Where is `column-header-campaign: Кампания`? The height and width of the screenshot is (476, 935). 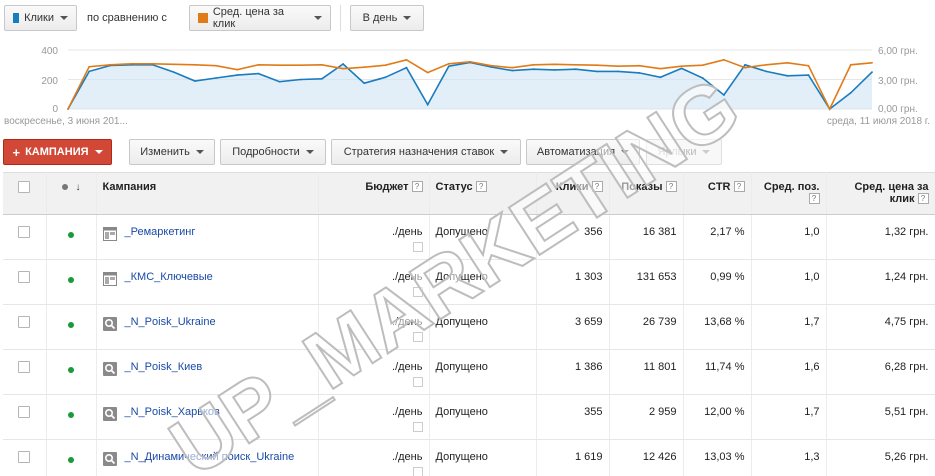 column-header-campaign: Кампания is located at coordinates (207, 193).